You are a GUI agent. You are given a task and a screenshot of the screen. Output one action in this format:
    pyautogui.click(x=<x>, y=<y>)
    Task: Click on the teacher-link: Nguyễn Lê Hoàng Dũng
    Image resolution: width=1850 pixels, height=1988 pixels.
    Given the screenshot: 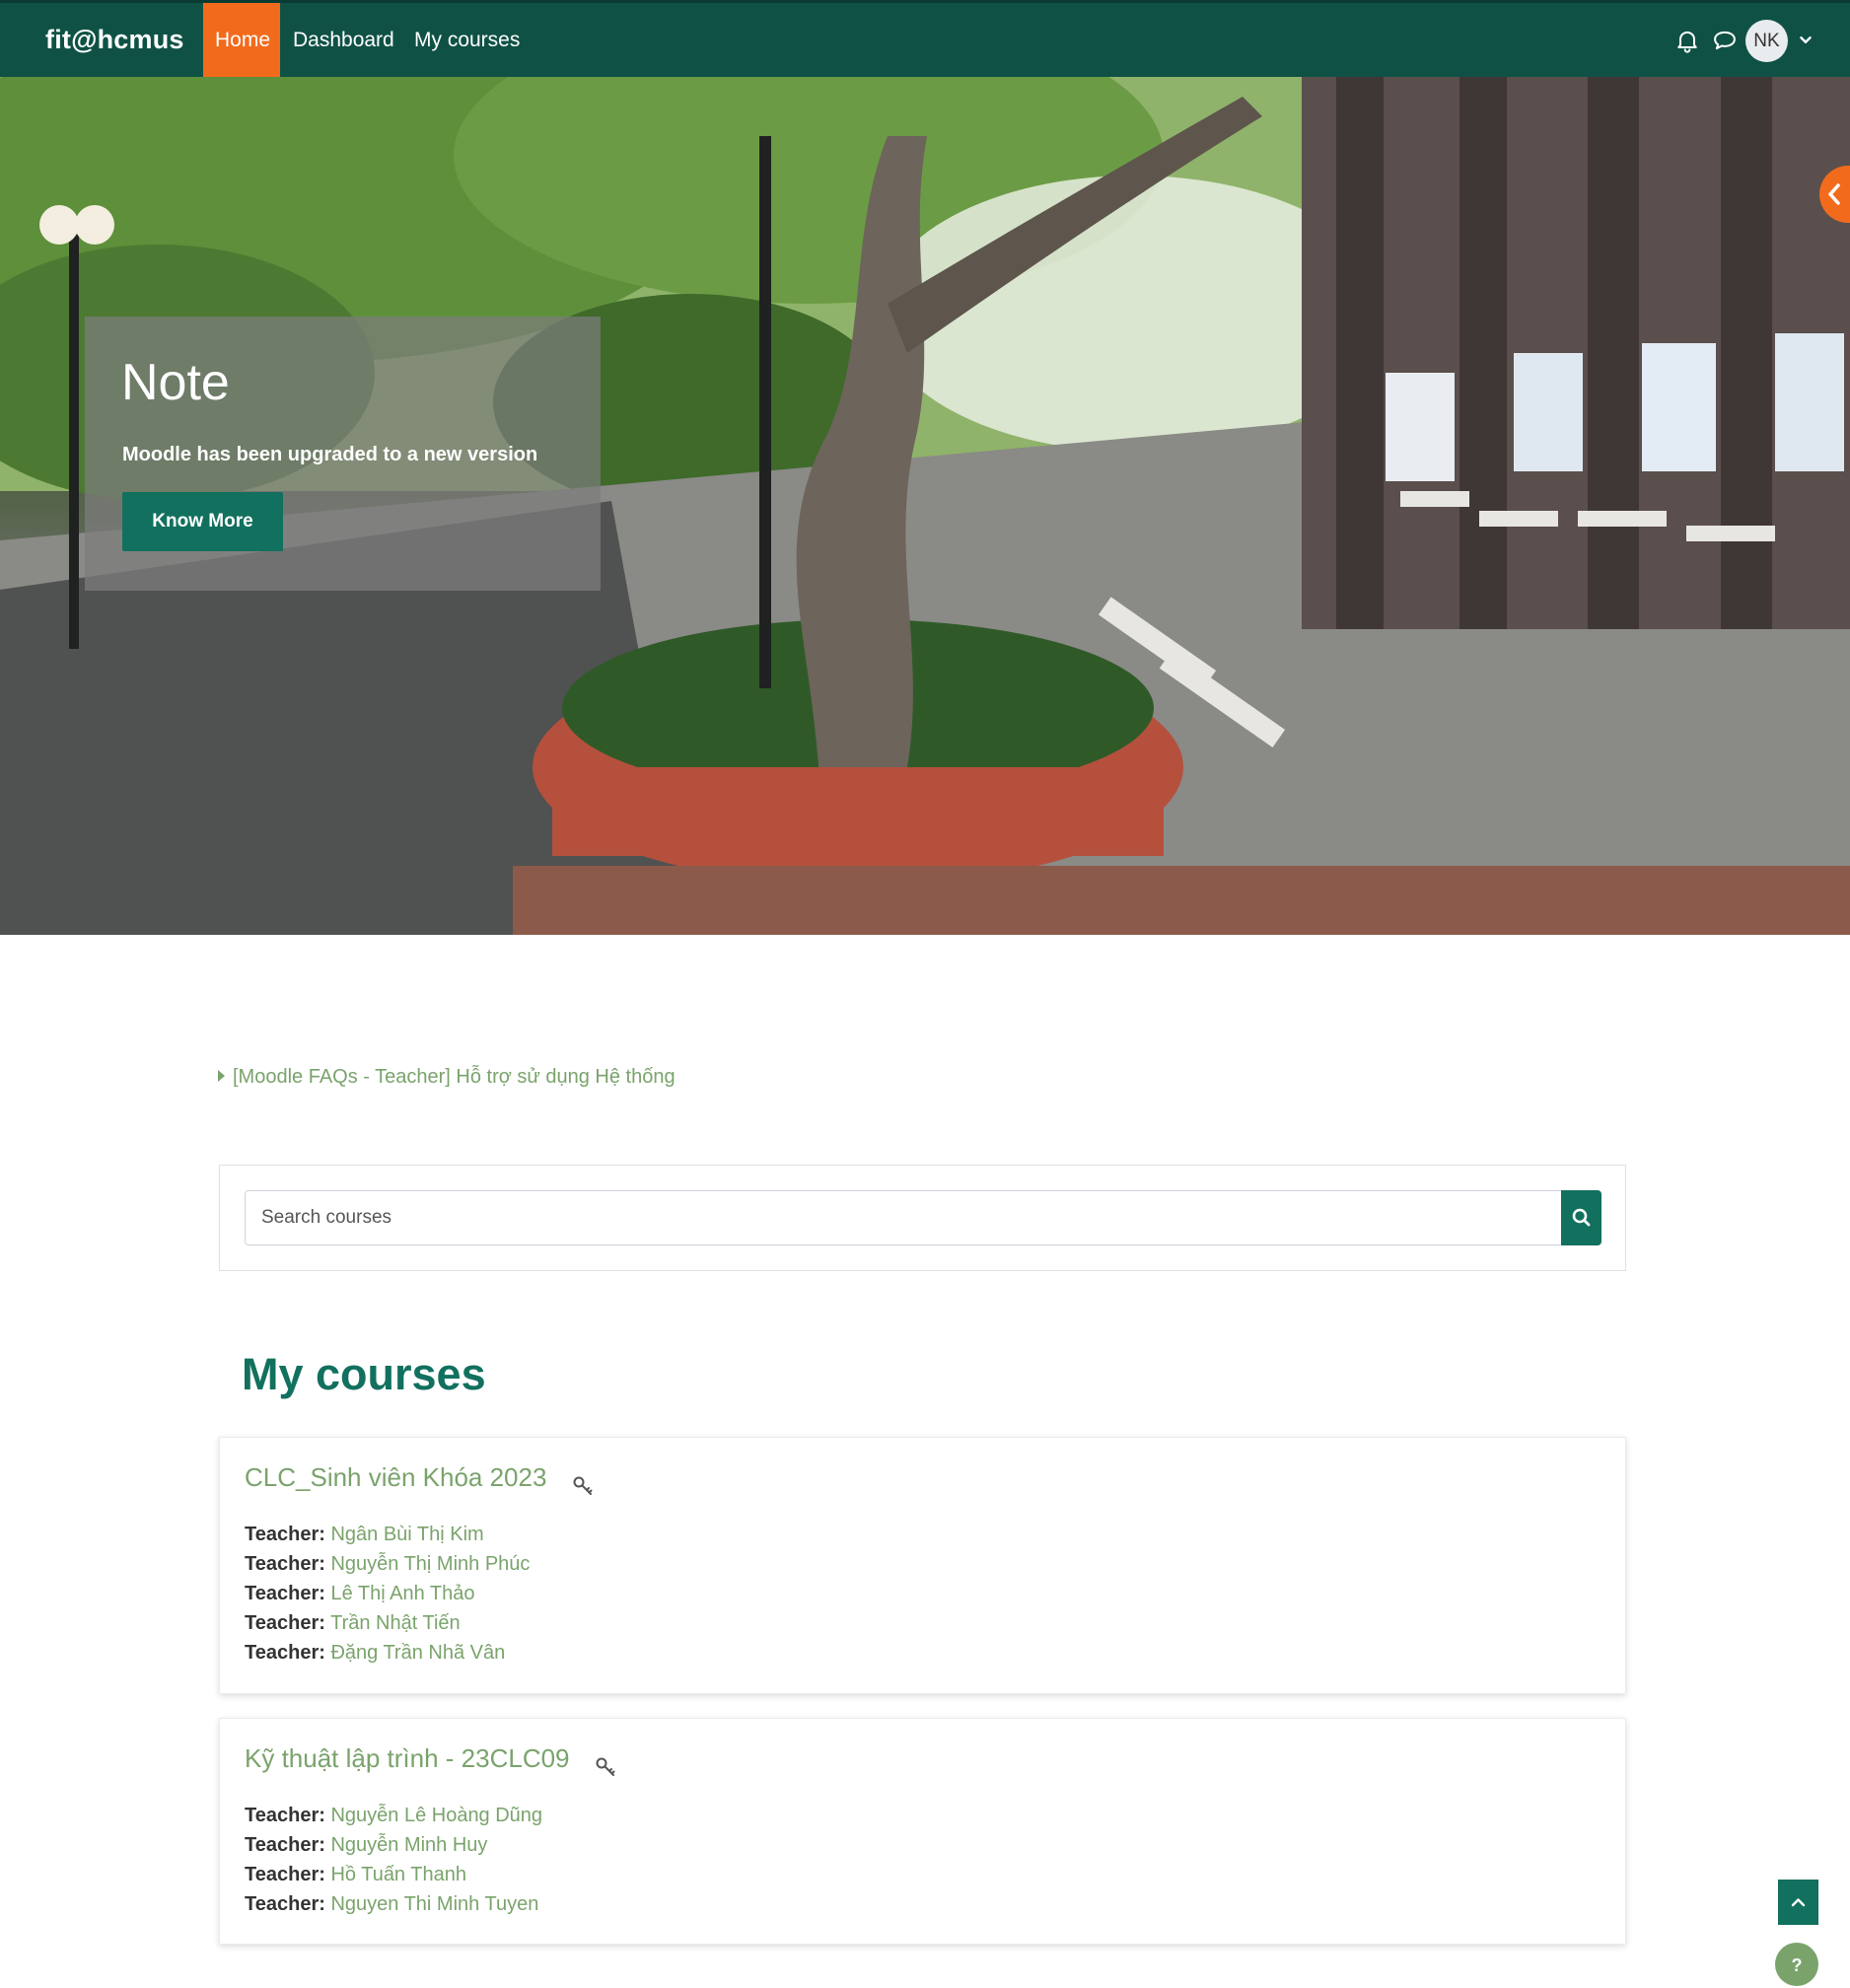 What is the action you would take?
    pyautogui.click(x=436, y=1815)
    